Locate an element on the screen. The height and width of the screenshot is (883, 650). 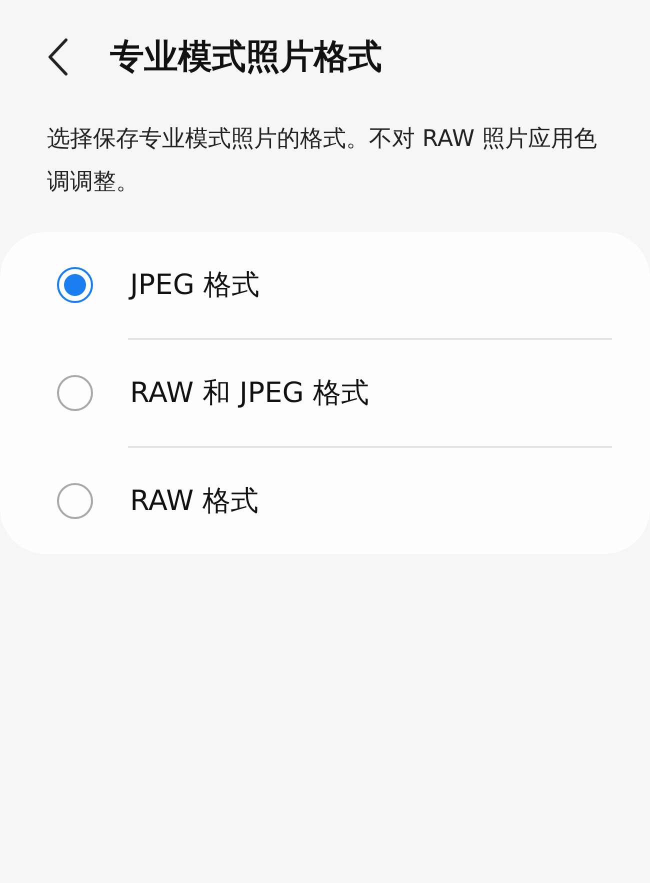
back-icon is located at coordinates (58, 57).